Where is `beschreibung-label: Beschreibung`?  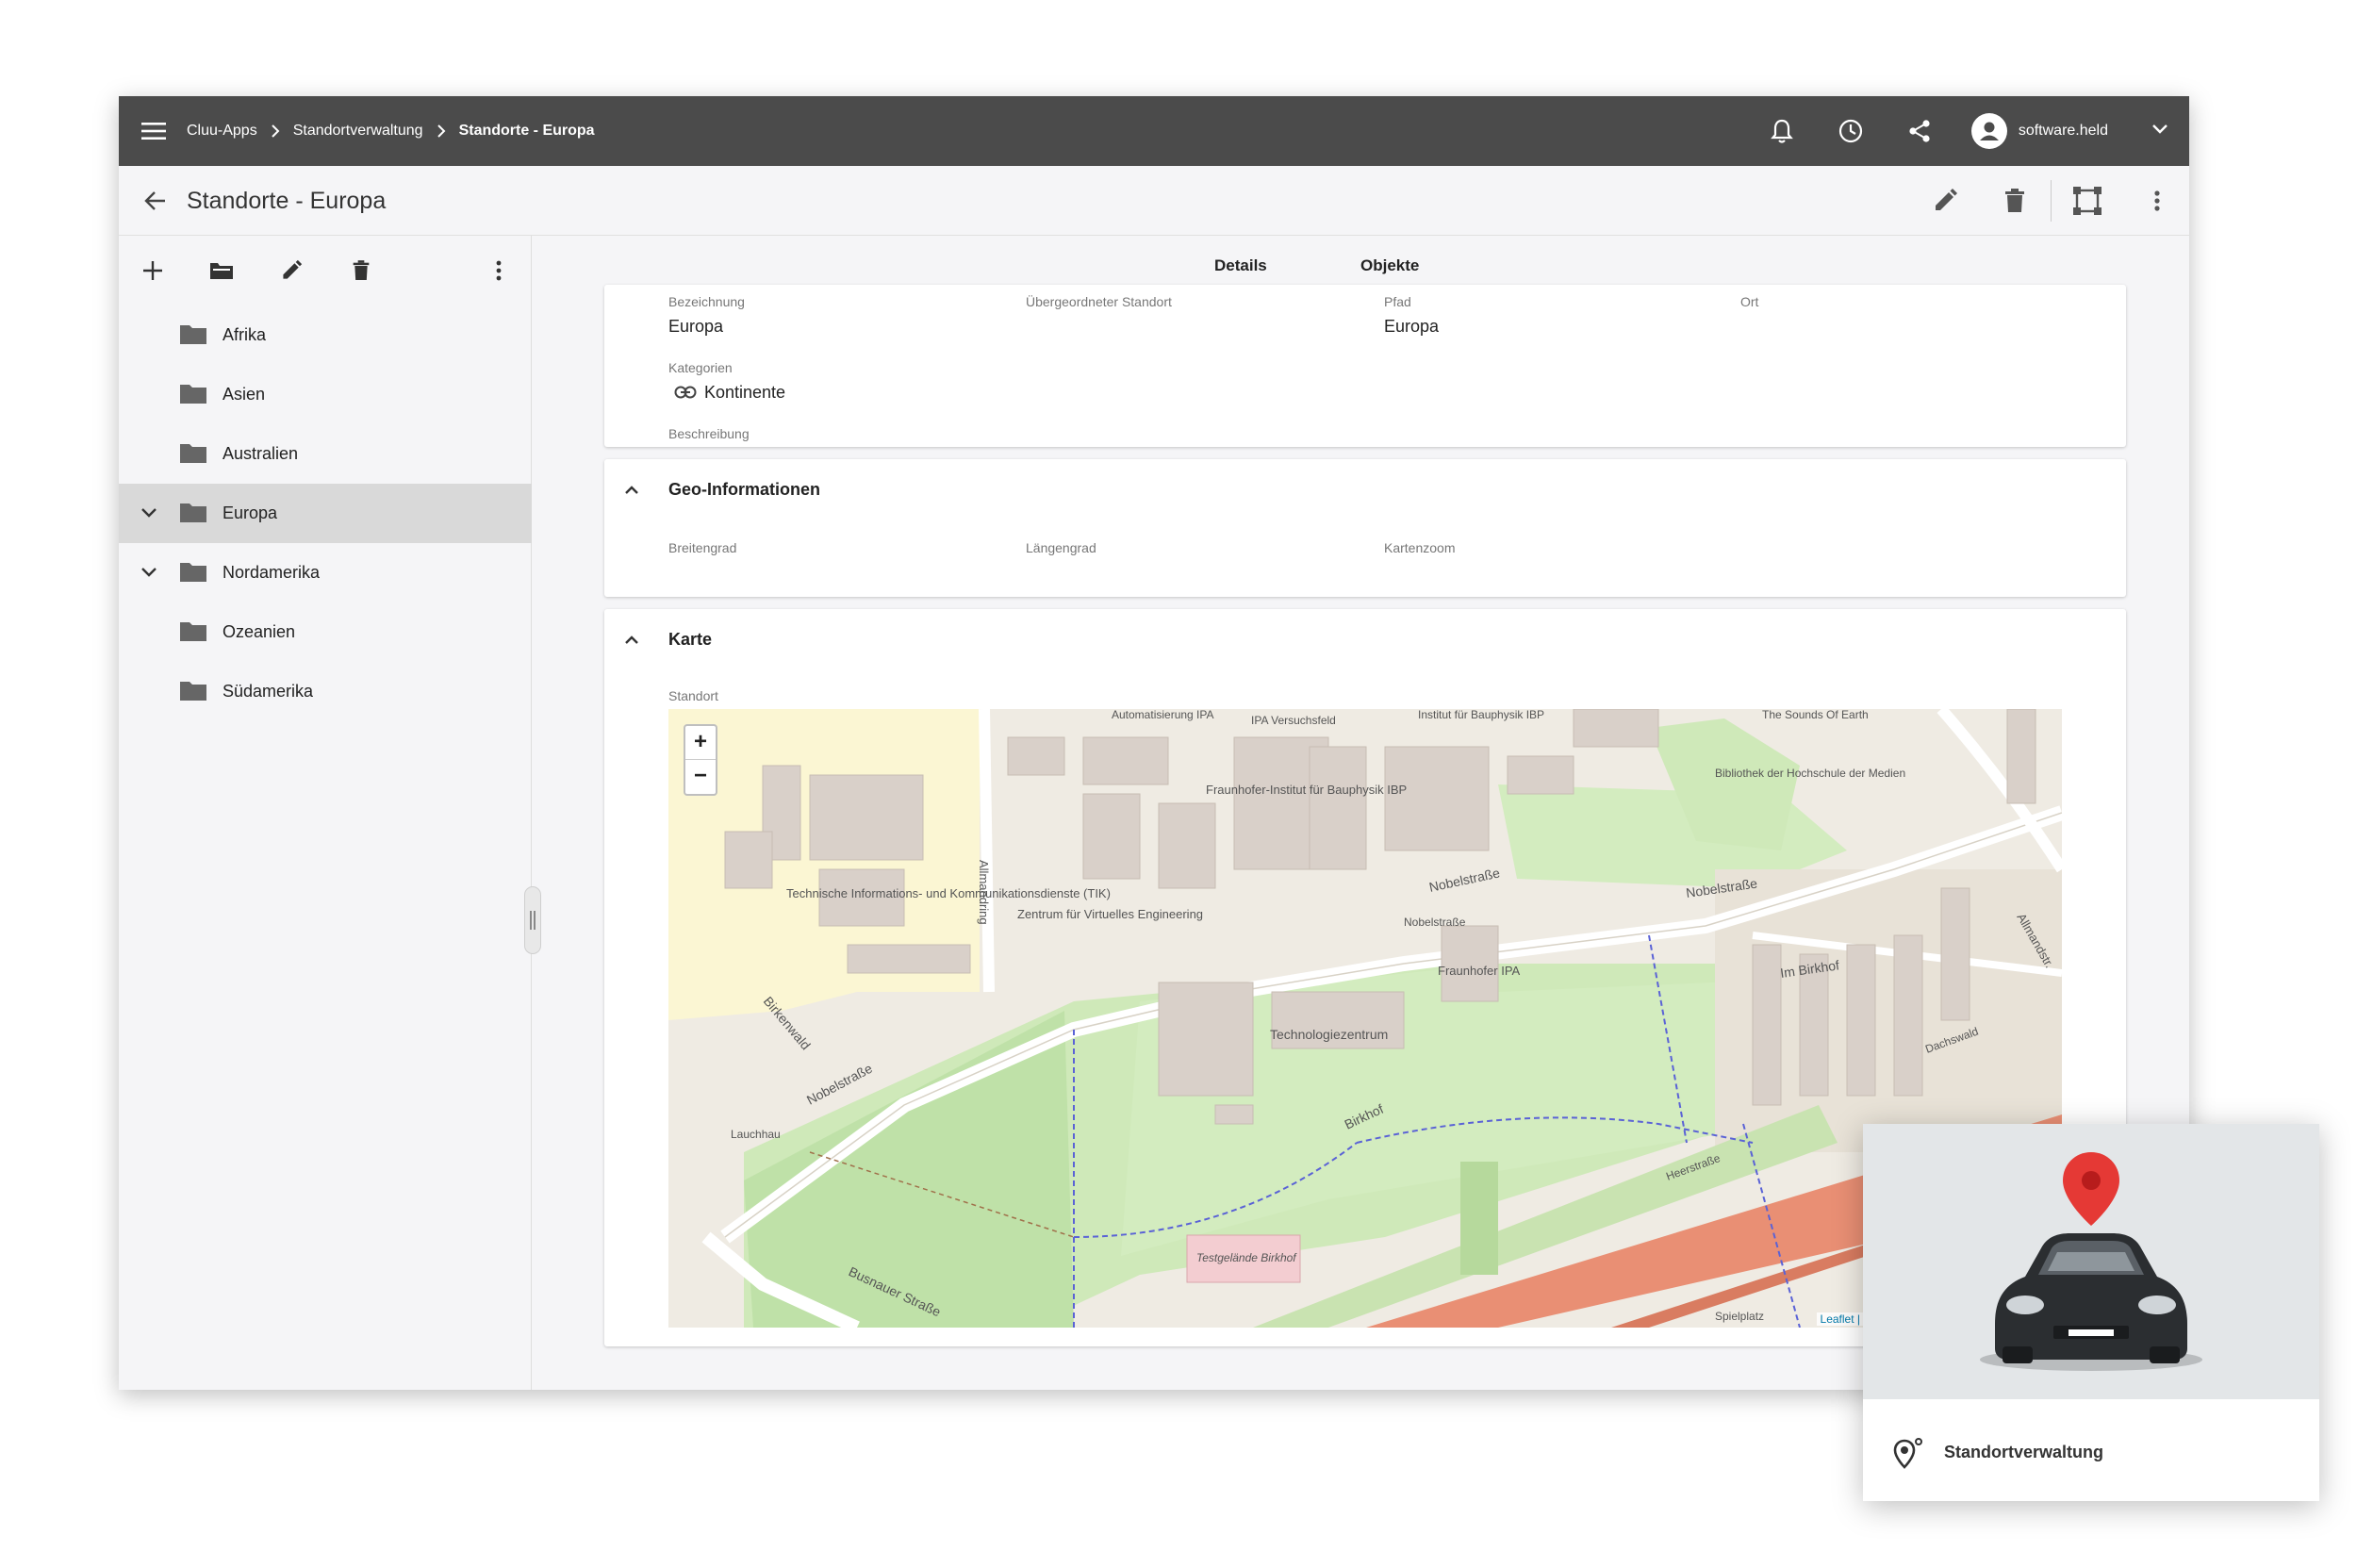
beschreibung-label: Beschreibung is located at coordinates (709, 433).